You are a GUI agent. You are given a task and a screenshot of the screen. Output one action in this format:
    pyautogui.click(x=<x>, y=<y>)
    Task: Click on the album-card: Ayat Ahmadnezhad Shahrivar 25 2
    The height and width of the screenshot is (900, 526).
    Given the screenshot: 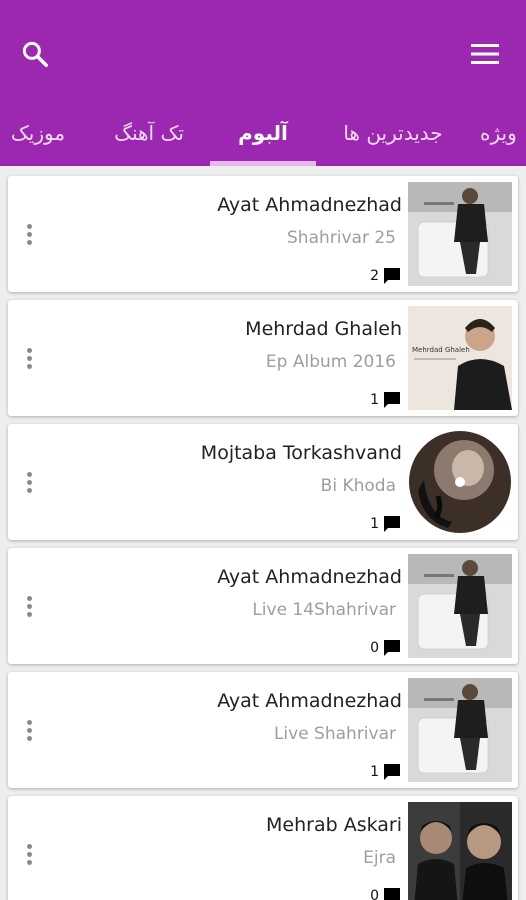 What is the action you would take?
    pyautogui.click(x=263, y=234)
    